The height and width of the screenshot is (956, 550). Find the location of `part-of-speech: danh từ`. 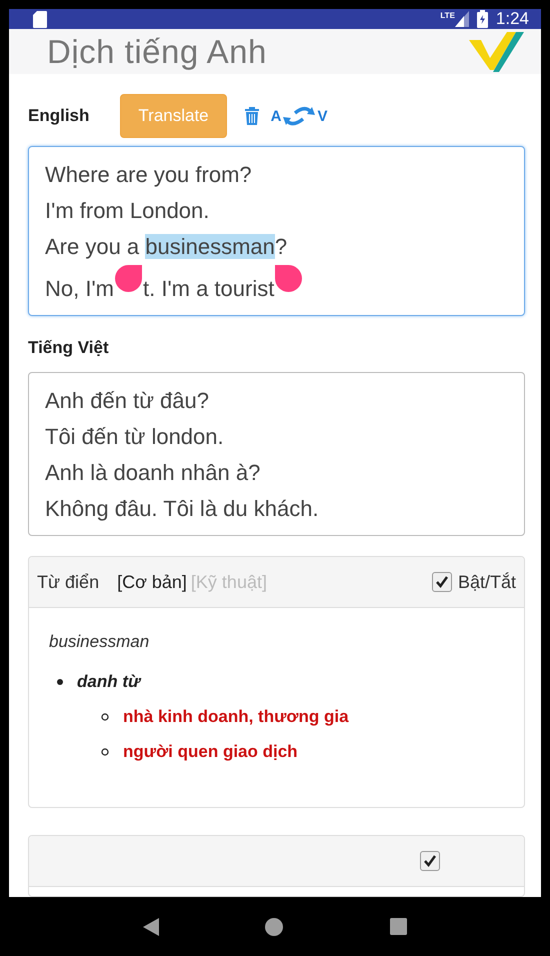

part-of-speech: danh từ is located at coordinates (108, 681).